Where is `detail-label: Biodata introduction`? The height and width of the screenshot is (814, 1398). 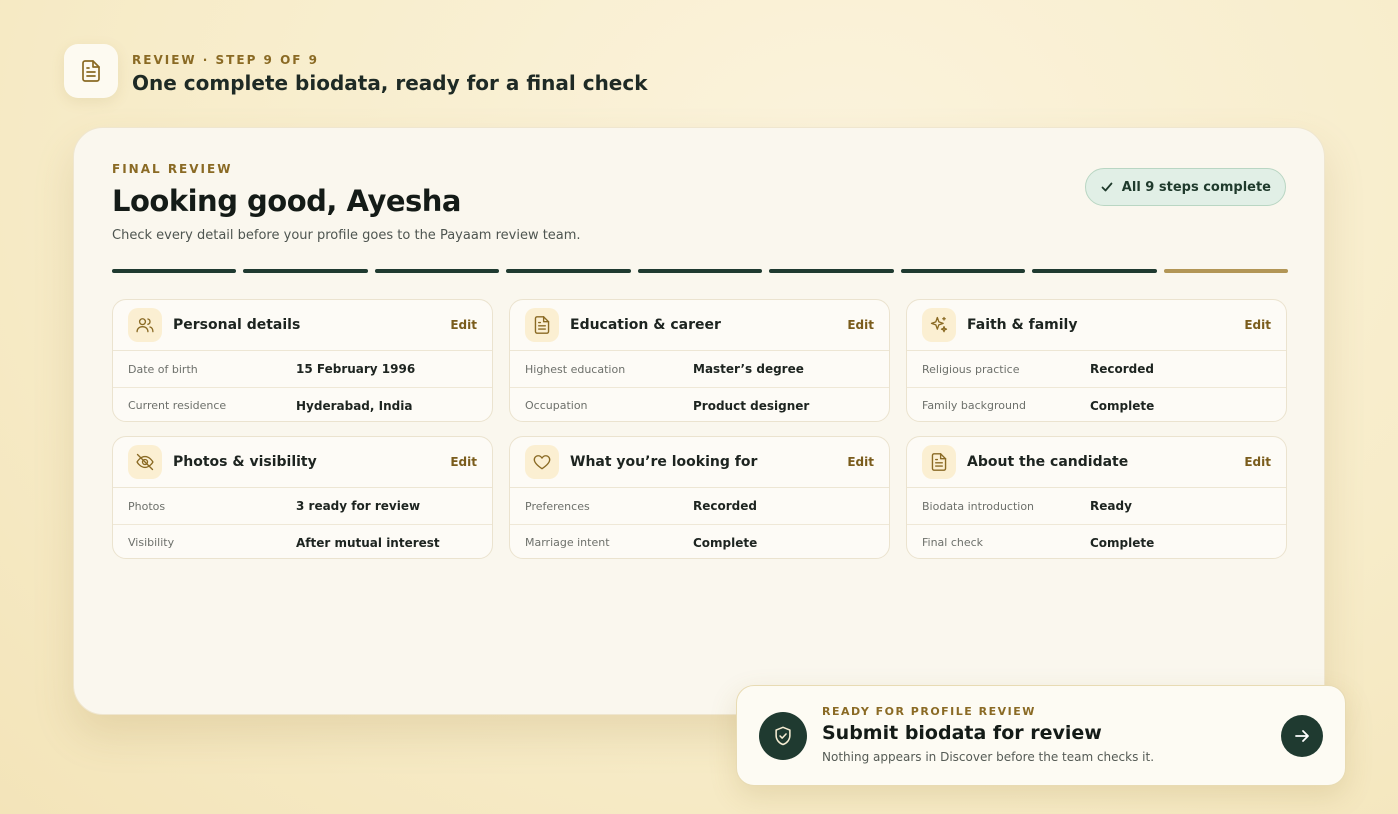
detail-label: Biodata introduction is located at coordinates (978, 506).